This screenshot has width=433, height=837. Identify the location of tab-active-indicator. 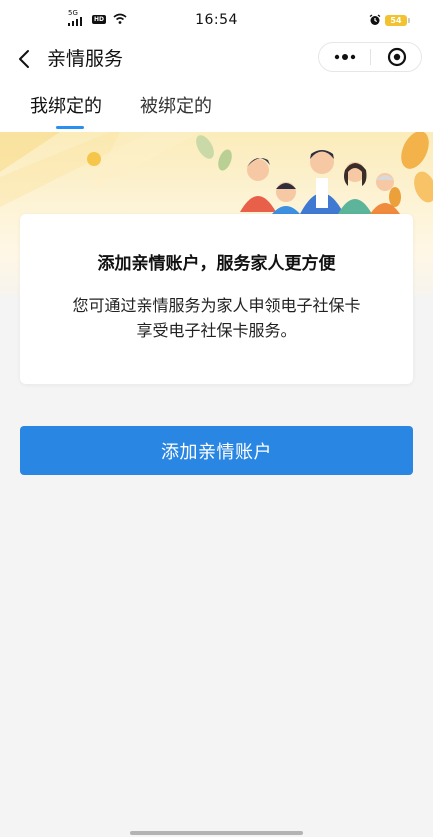
(70, 127).